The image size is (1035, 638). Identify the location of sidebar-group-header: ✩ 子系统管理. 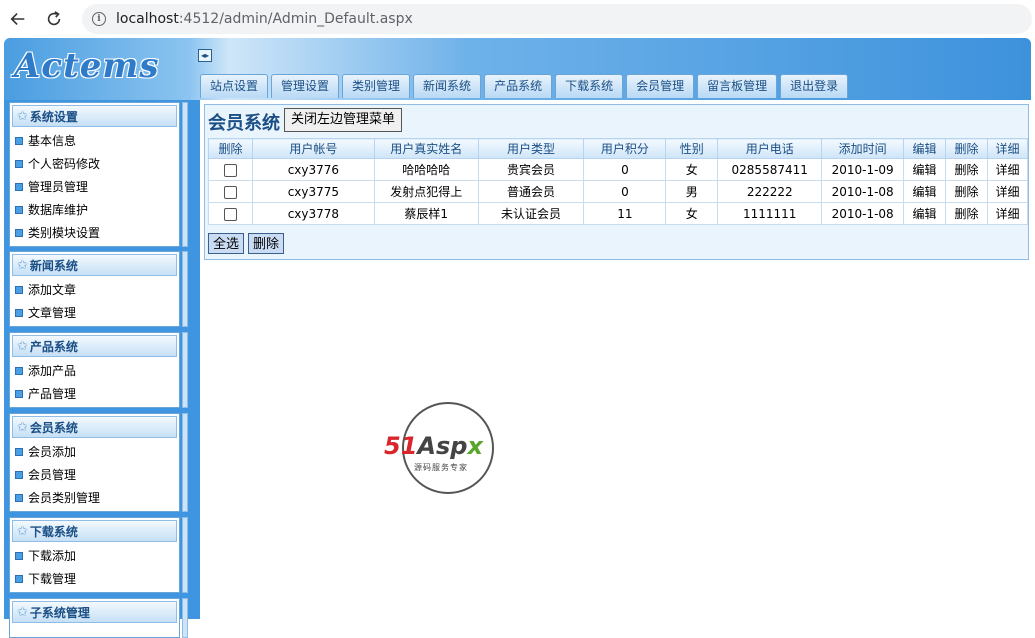
(94, 612).